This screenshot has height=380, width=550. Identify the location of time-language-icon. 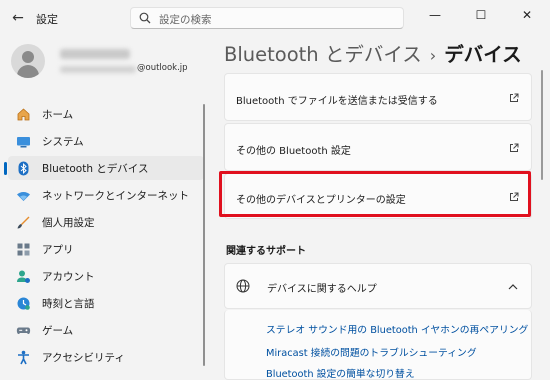
(23, 303).